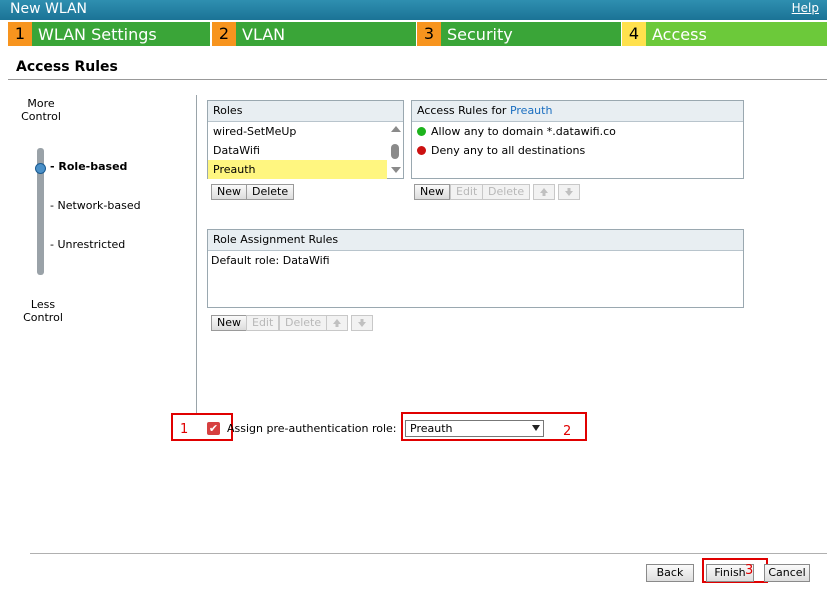 The width and height of the screenshot is (827, 591). I want to click on step-number: 1, so click(20, 34).